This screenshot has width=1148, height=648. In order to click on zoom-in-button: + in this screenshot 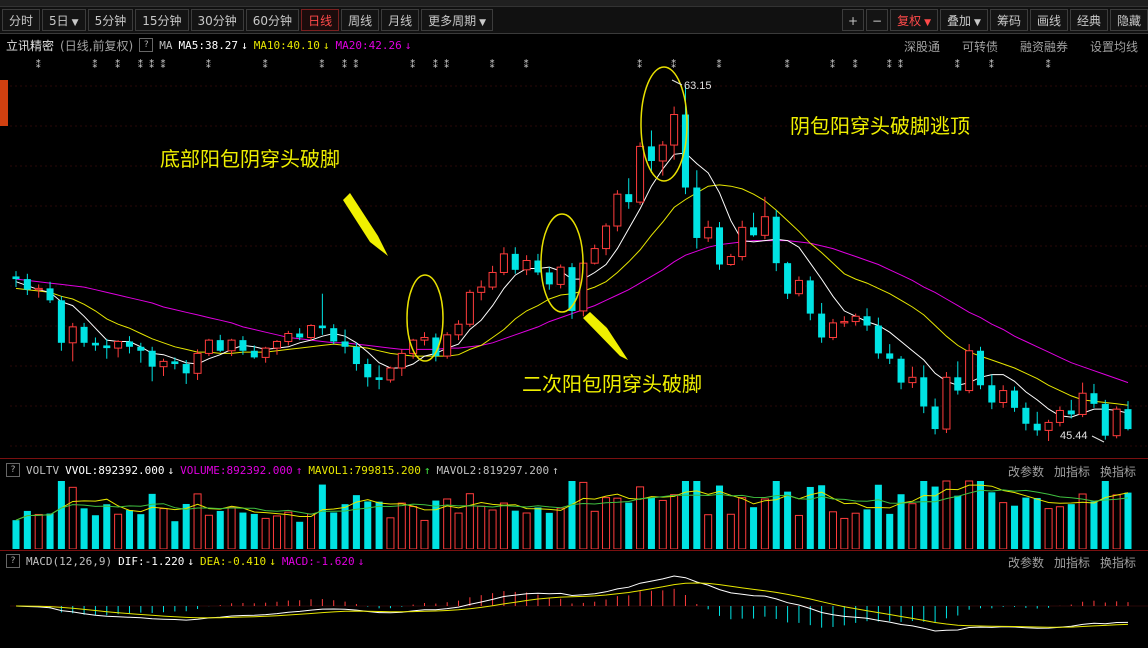, I will do `click(853, 20)`.